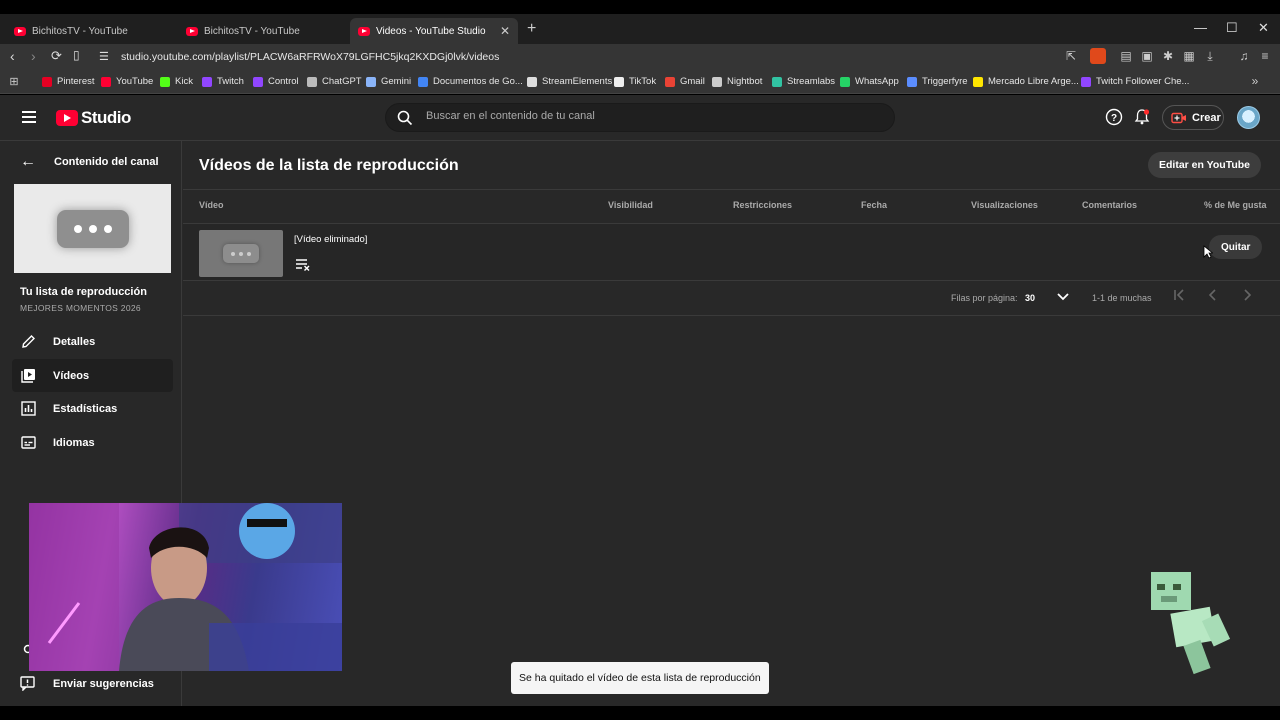 The height and width of the screenshot is (720, 1280). I want to click on extensions-puzzle-icon: ✱, so click(1168, 56).